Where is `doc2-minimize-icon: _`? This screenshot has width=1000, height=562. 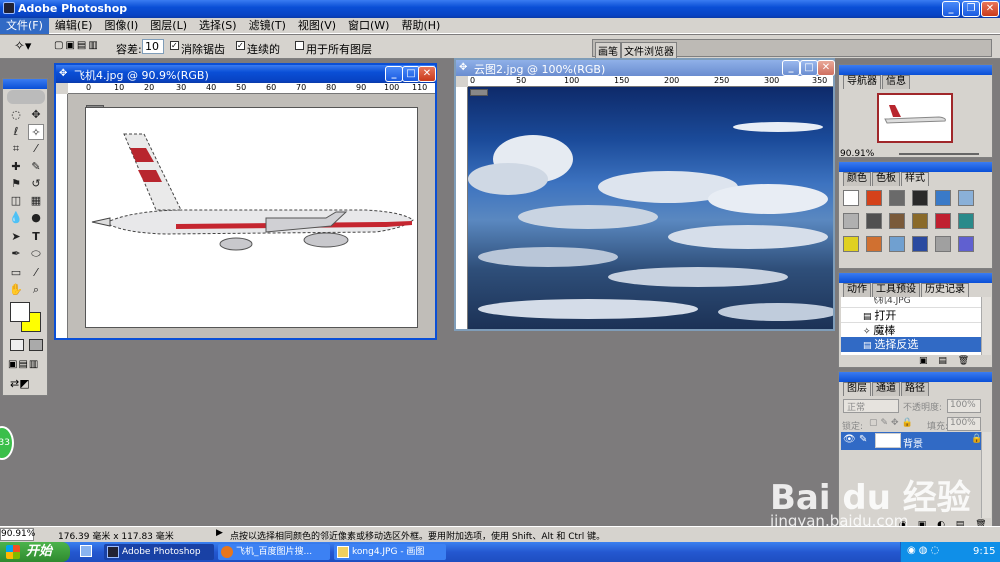
doc2-minimize-icon: _ is located at coordinates (791, 68).